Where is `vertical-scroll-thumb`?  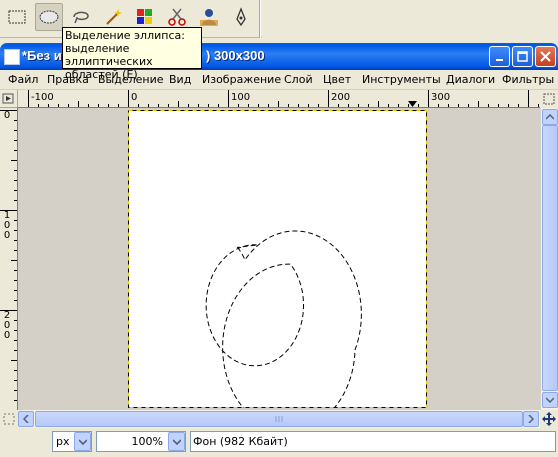 vertical-scroll-thumb is located at coordinates (550, 258).